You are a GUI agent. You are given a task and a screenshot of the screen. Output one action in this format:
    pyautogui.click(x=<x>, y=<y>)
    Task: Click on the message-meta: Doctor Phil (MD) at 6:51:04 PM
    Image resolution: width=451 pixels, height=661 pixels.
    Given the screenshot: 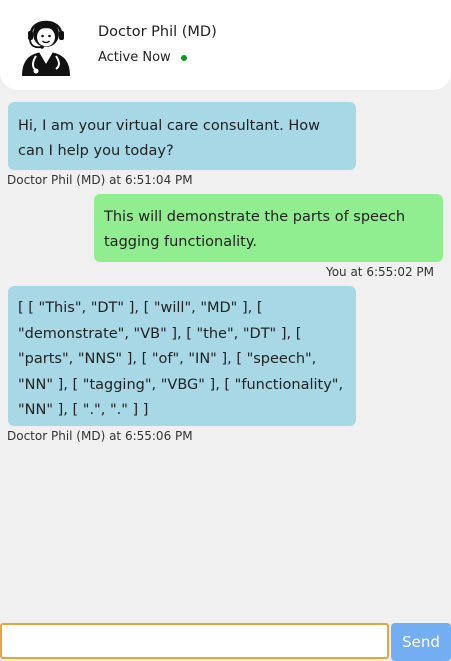 What is the action you would take?
    pyautogui.click(x=100, y=180)
    